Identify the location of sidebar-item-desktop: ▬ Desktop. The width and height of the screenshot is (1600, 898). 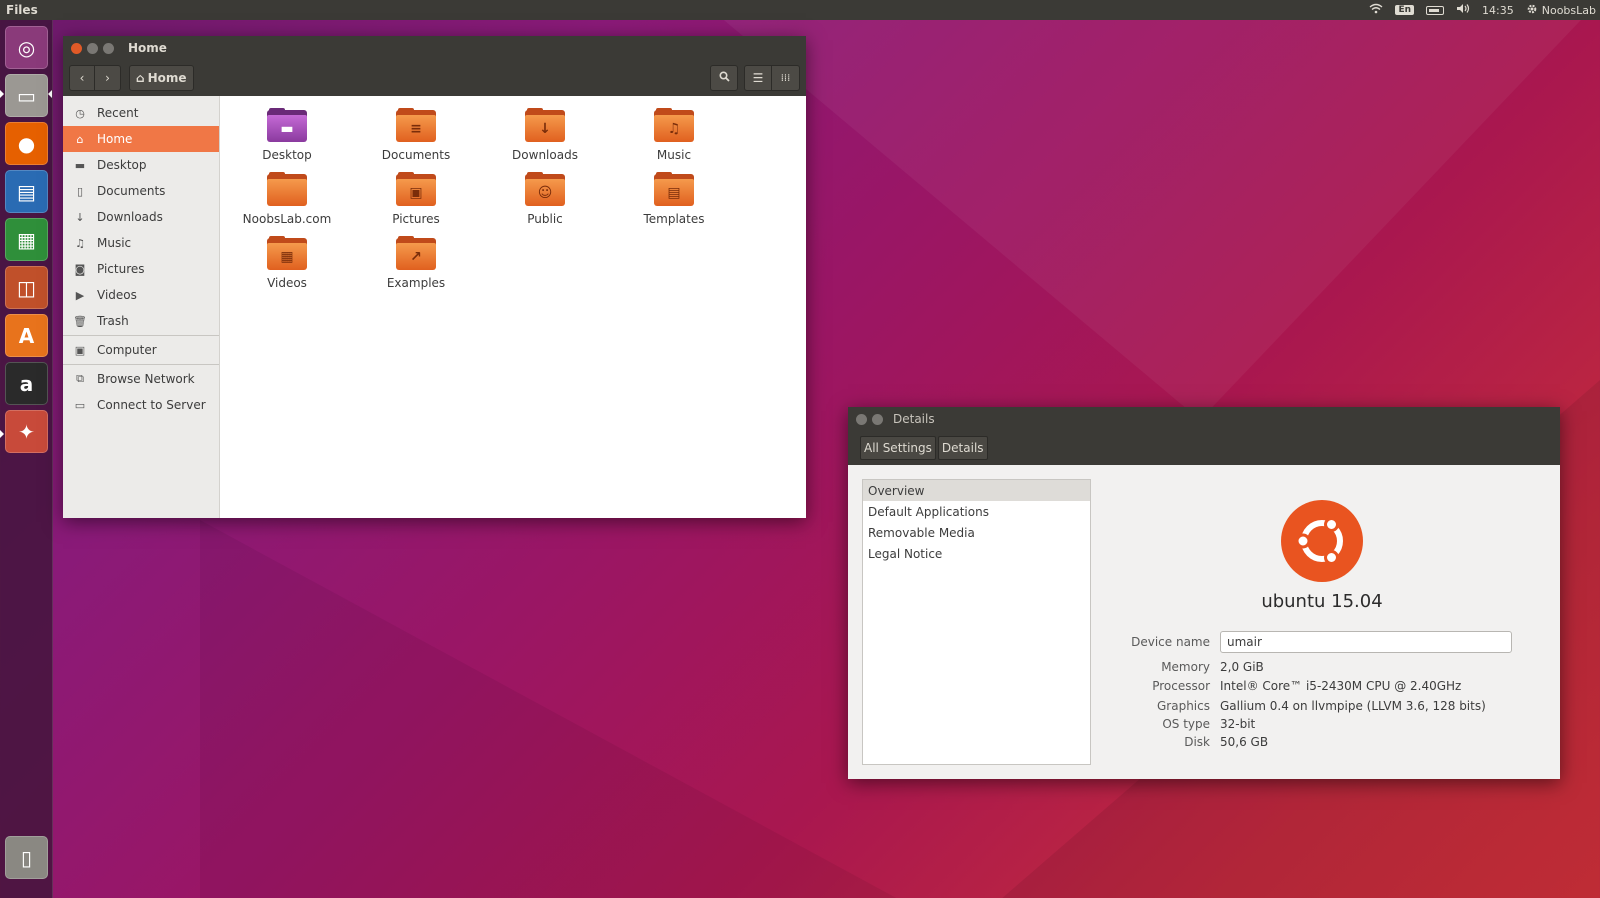
(141, 165).